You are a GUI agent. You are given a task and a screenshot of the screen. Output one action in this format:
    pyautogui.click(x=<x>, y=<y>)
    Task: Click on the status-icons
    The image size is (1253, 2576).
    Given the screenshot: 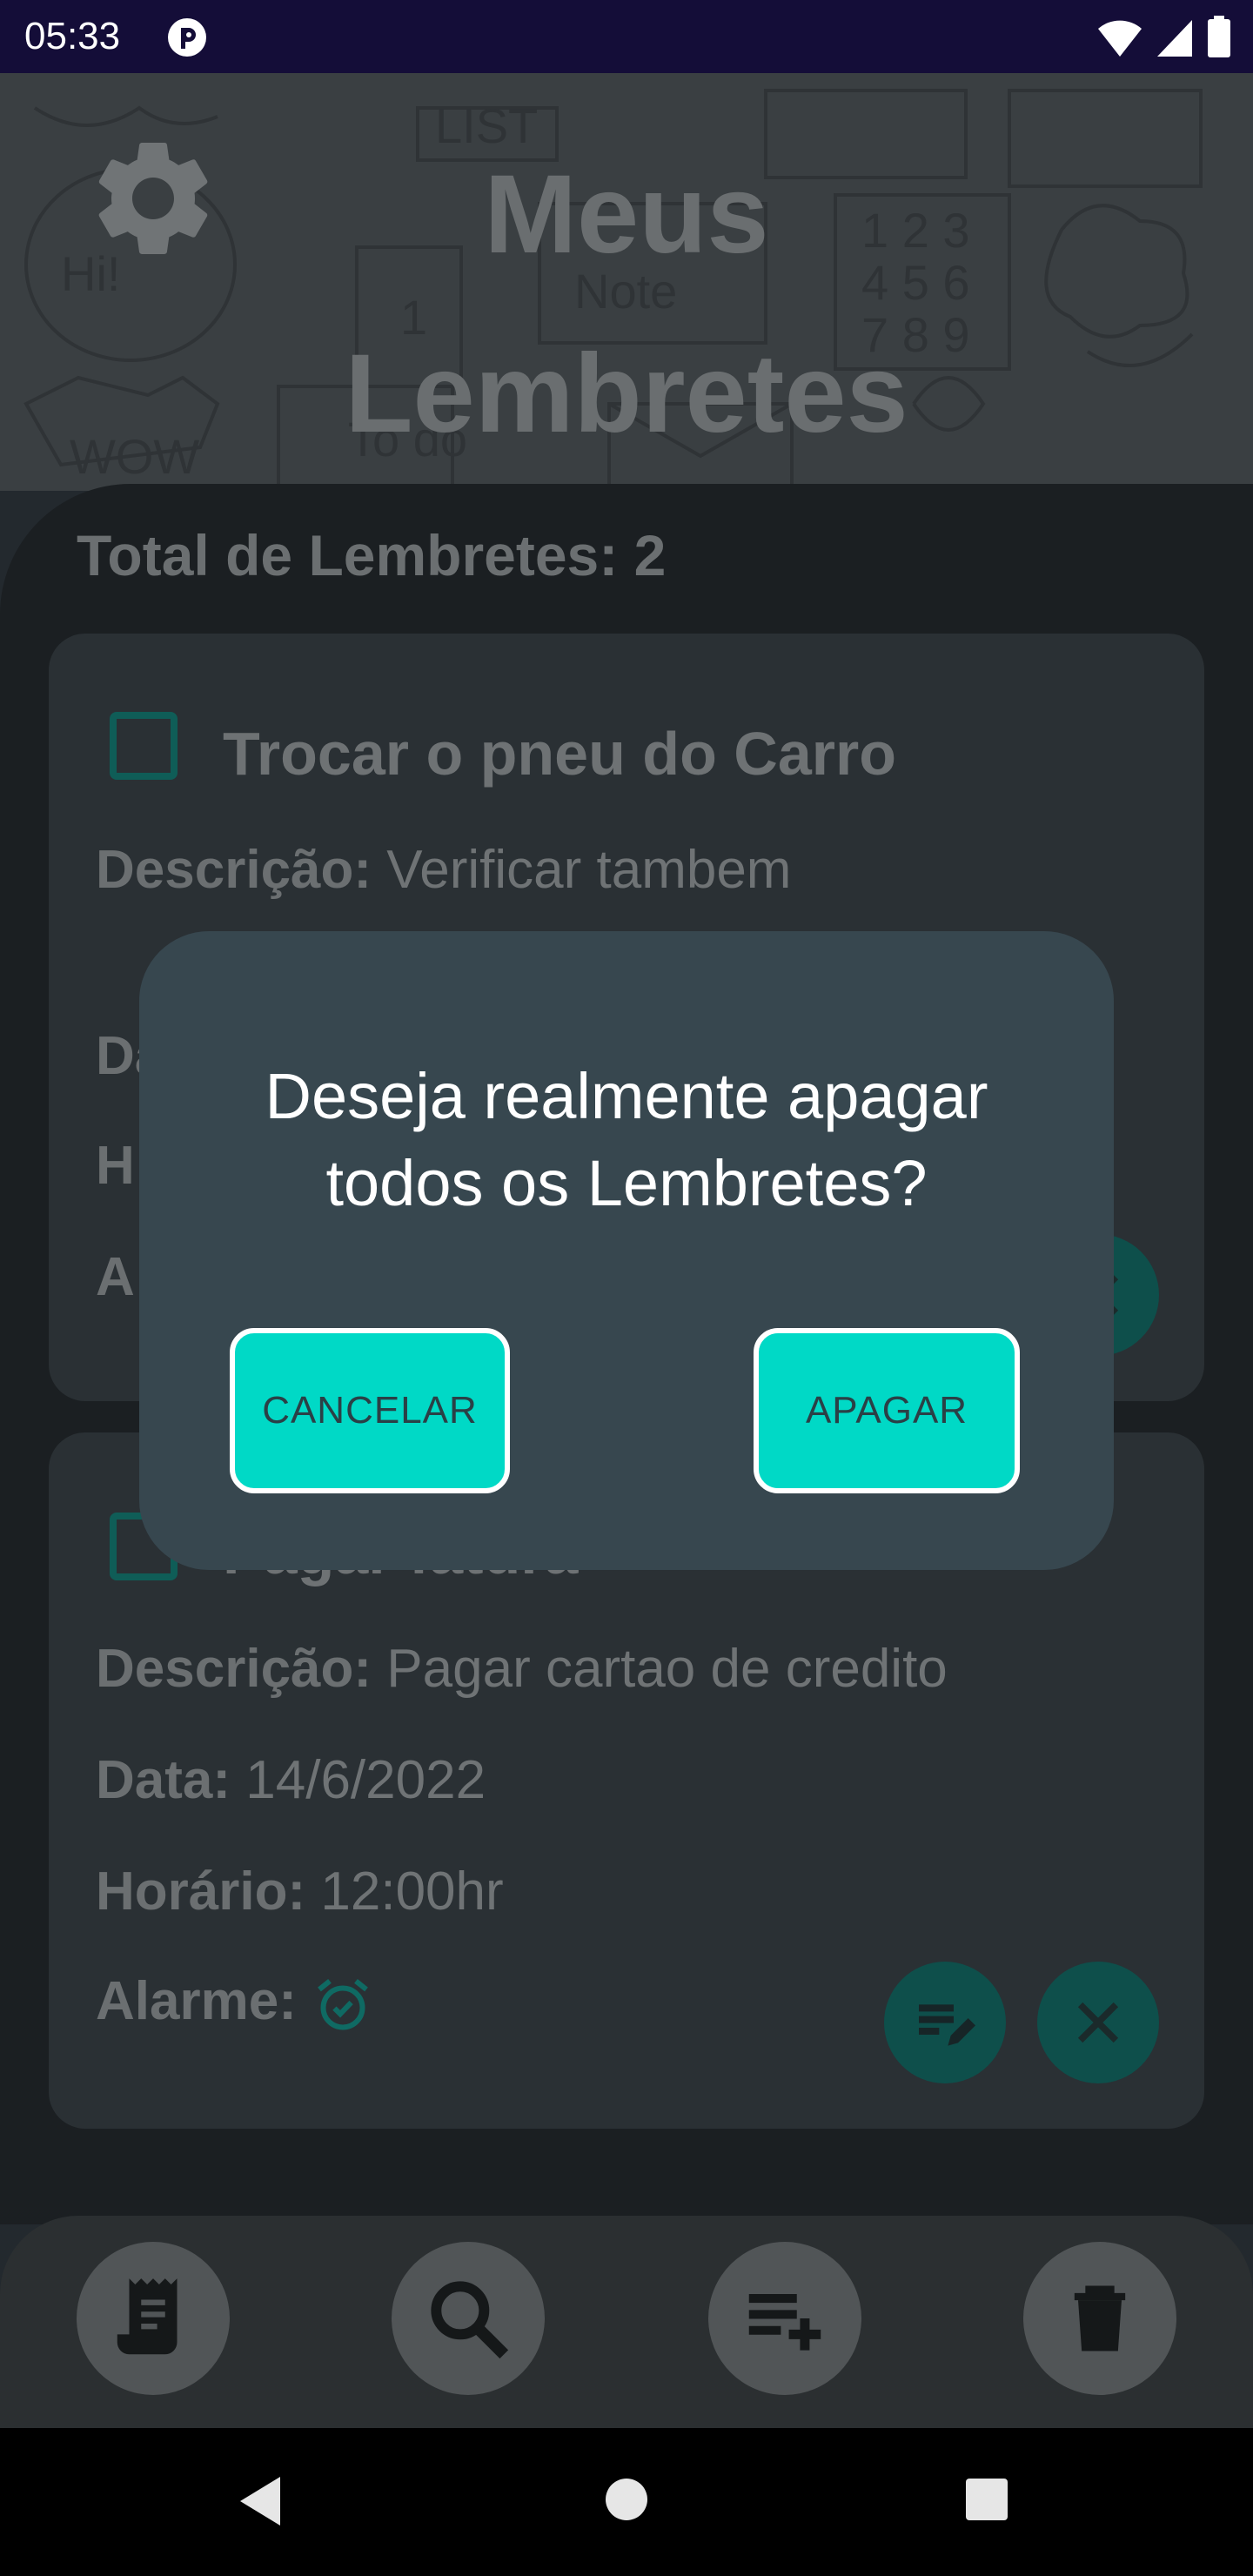 What is the action you would take?
    pyautogui.click(x=1164, y=37)
    